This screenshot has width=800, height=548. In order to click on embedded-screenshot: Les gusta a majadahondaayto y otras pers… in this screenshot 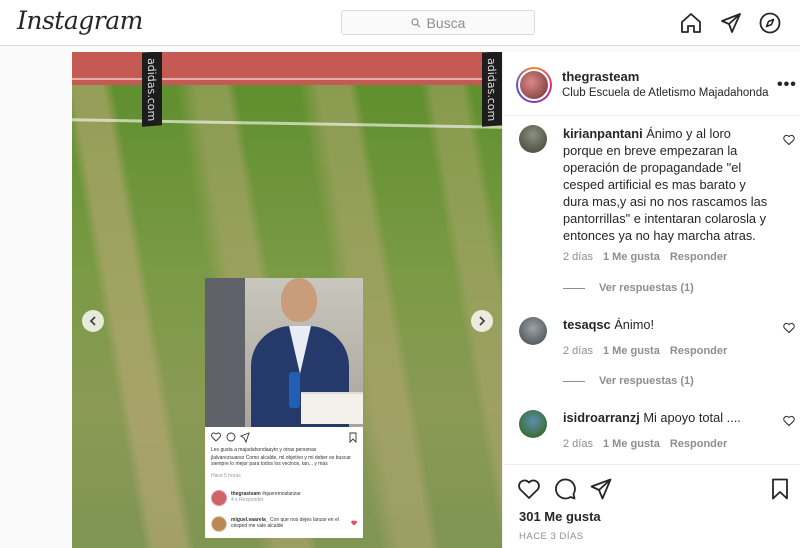, I will do `click(284, 408)`.